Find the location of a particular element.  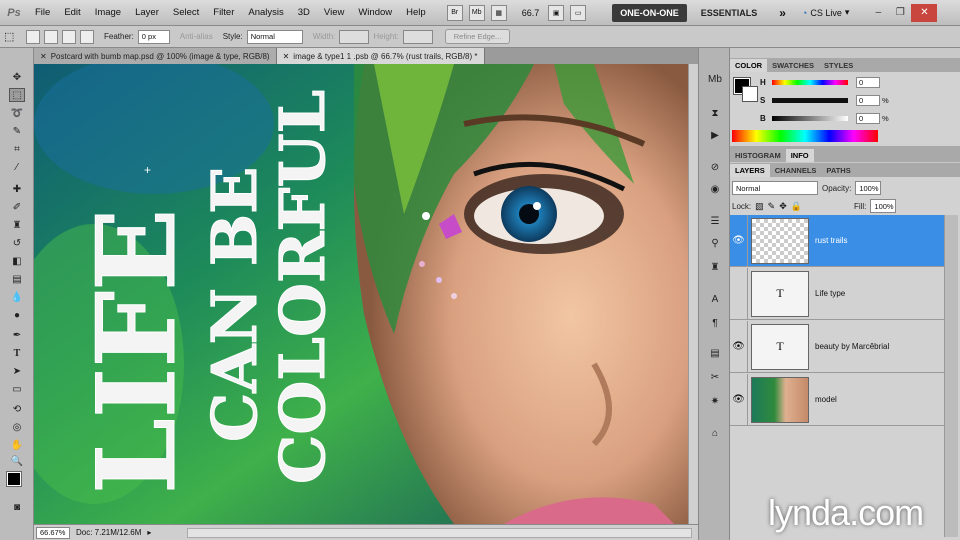

status-menu-icon: ▸ is located at coordinates (149, 532).